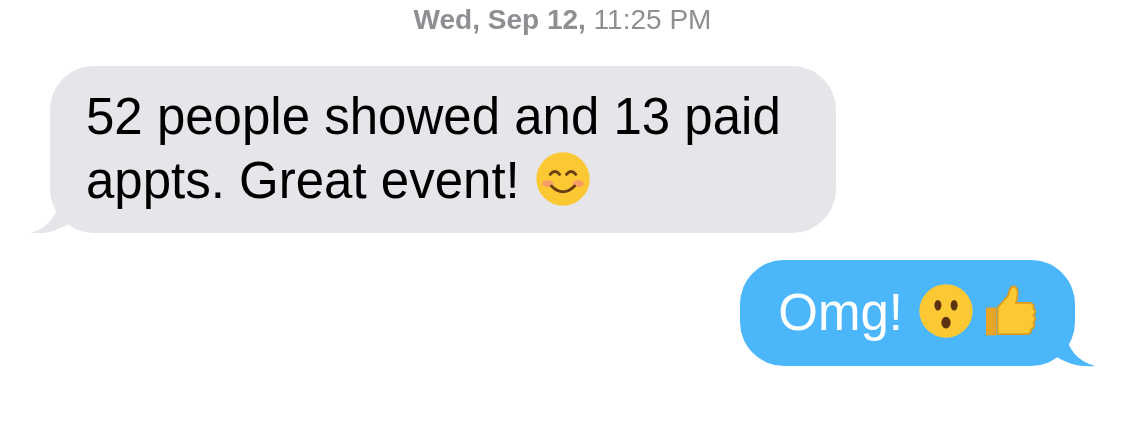  Describe the element at coordinates (562, 179) in the screenshot. I see `smiling-face-icon` at that location.